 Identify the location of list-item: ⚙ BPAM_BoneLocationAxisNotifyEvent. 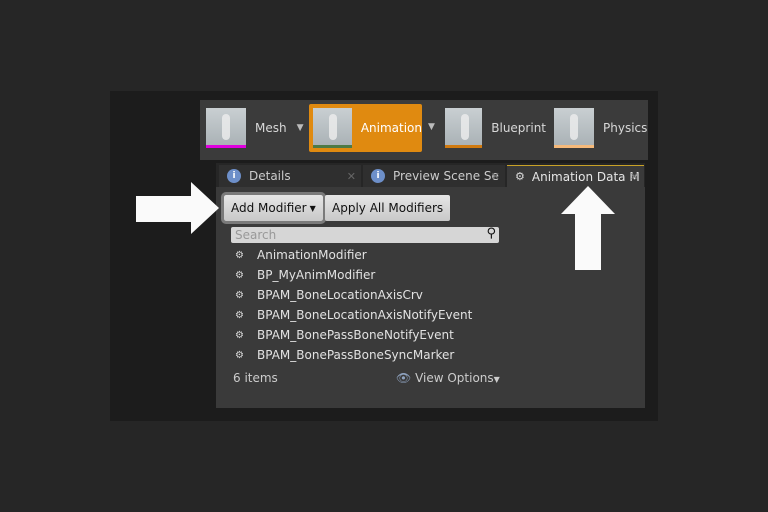
(353, 315).